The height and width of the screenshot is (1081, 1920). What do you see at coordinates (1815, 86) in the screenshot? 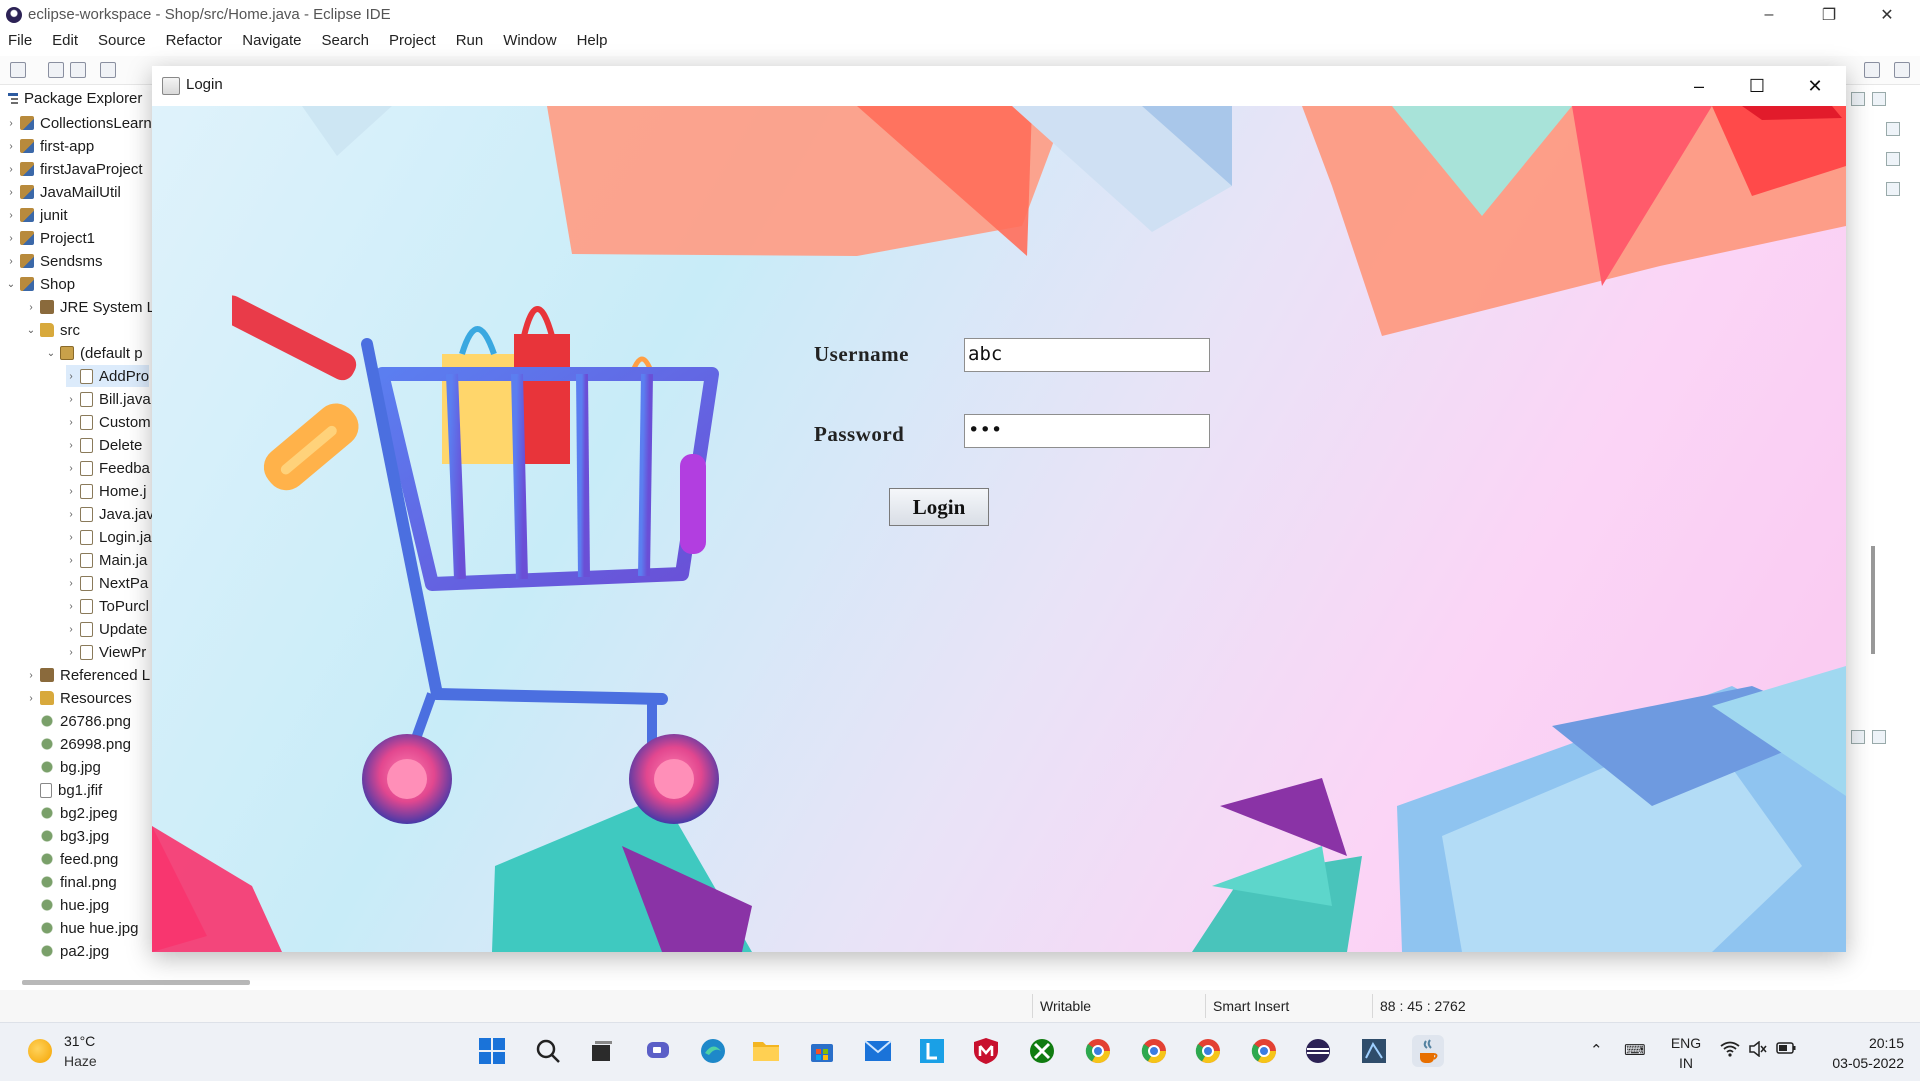
I see `login-close-button: ✕` at bounding box center [1815, 86].